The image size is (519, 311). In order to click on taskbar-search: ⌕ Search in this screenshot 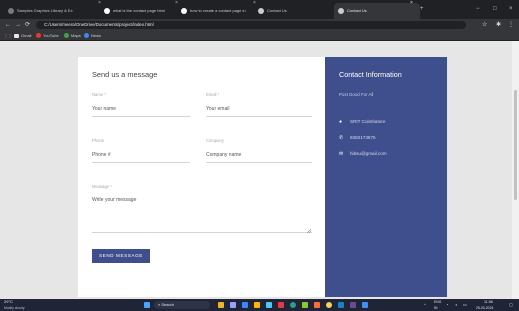, I will do `click(182, 305)`.